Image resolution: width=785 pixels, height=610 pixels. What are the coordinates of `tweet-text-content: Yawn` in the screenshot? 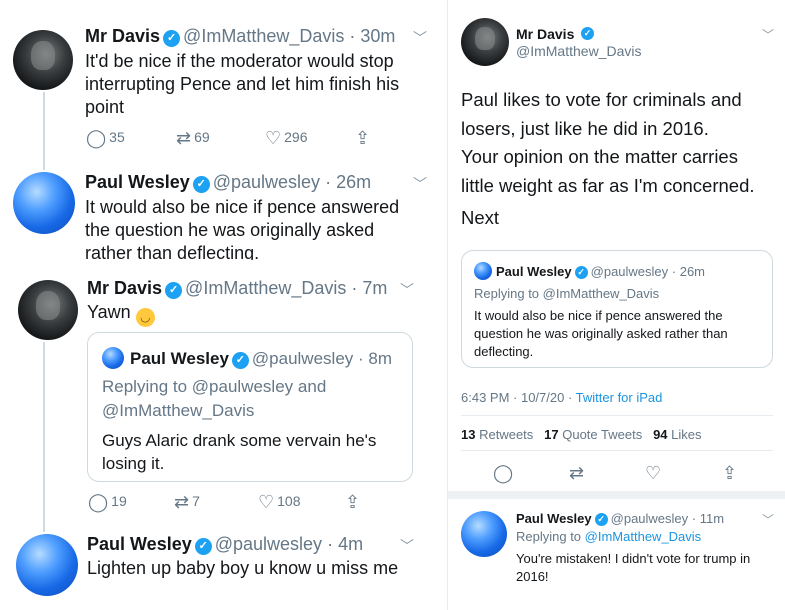 It's located at (109, 312).